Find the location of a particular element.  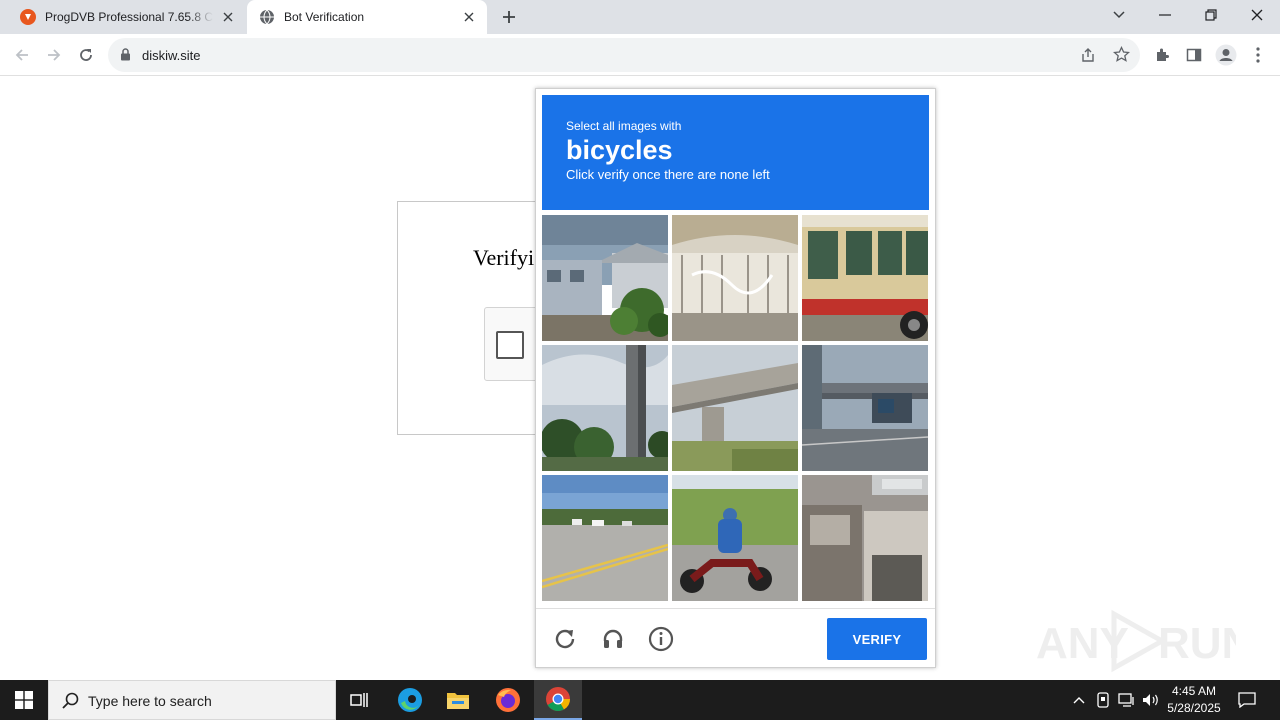

captcha-tile-road is located at coordinates (605, 538).